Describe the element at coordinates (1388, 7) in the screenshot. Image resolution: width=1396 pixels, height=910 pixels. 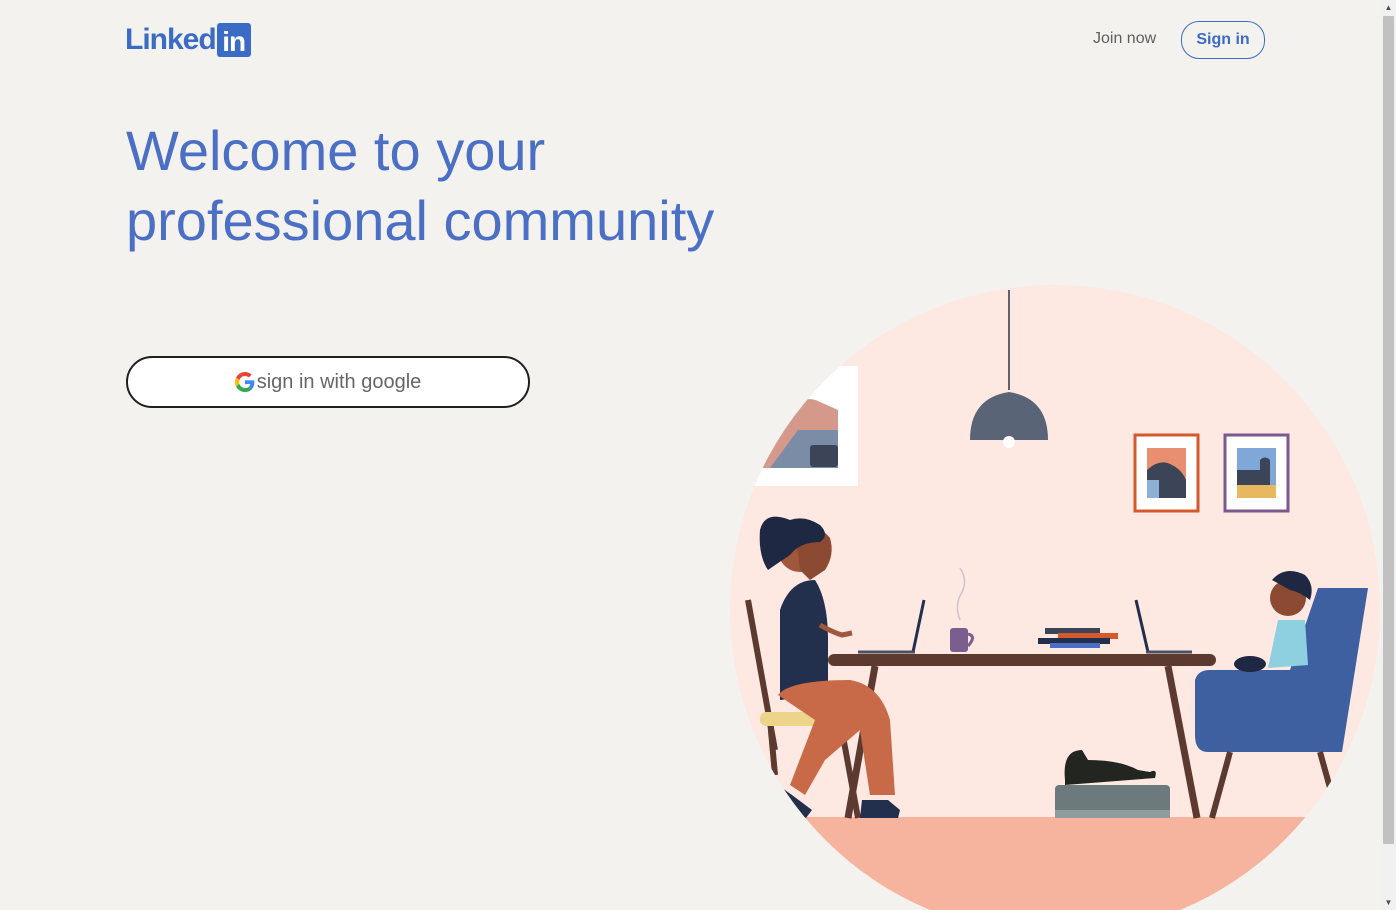
I see `arrow-up-icon: ▲` at that location.